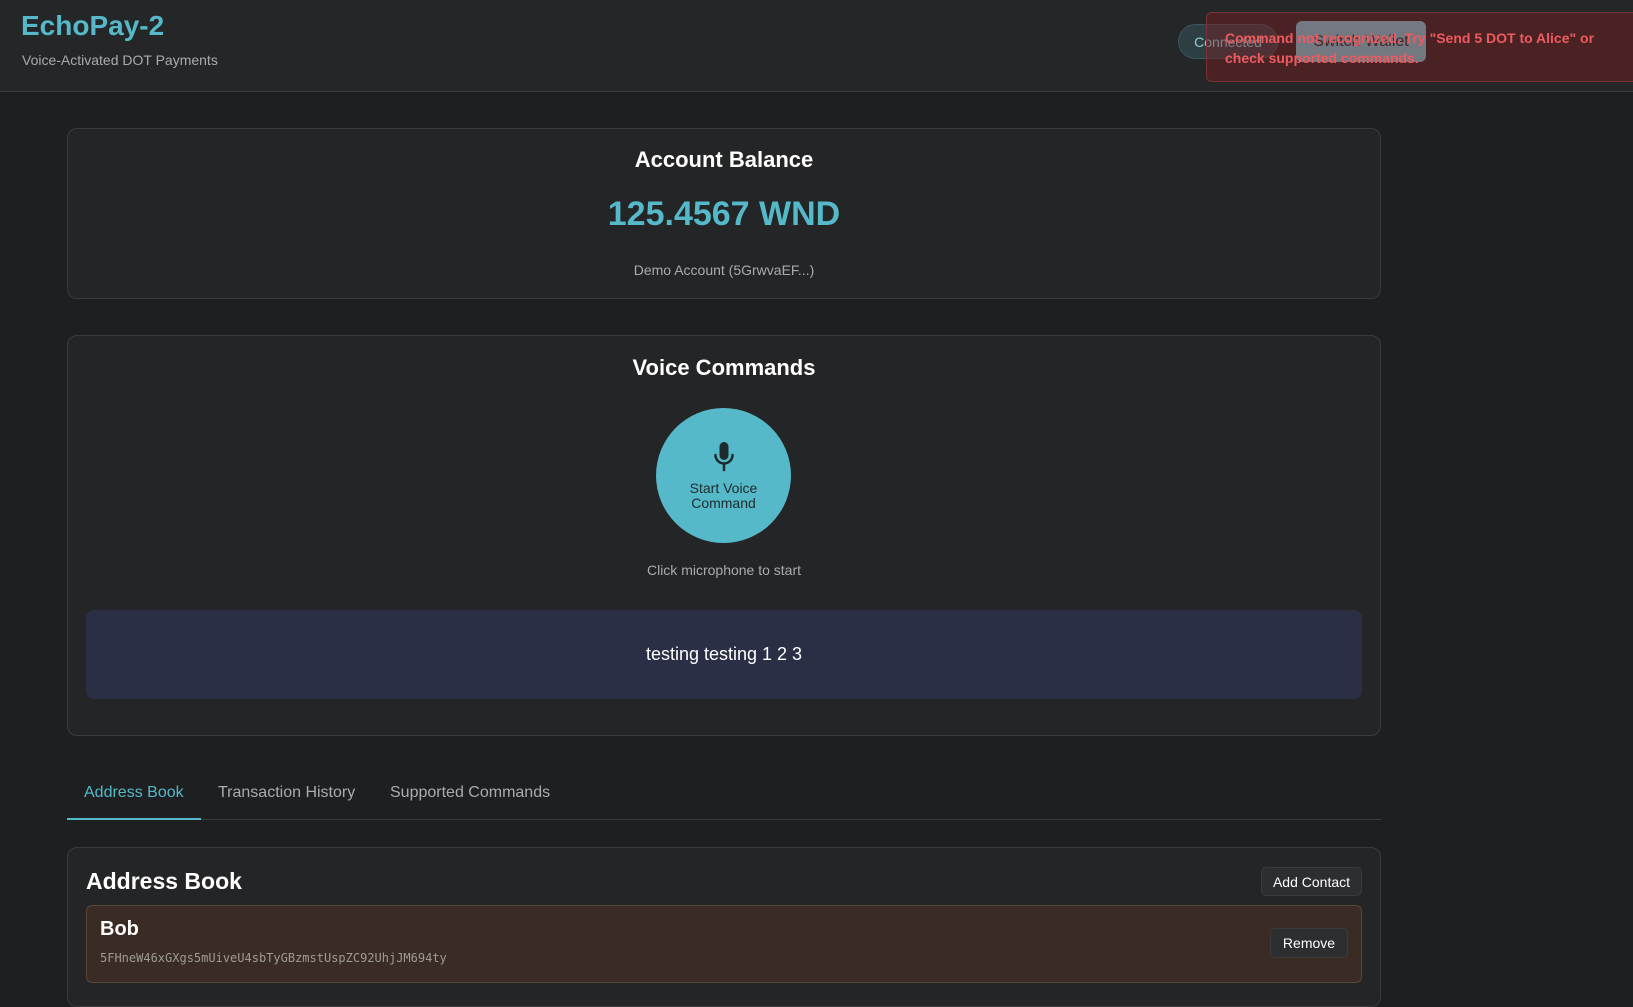  I want to click on tab-address-book: Address Book, so click(134, 795).